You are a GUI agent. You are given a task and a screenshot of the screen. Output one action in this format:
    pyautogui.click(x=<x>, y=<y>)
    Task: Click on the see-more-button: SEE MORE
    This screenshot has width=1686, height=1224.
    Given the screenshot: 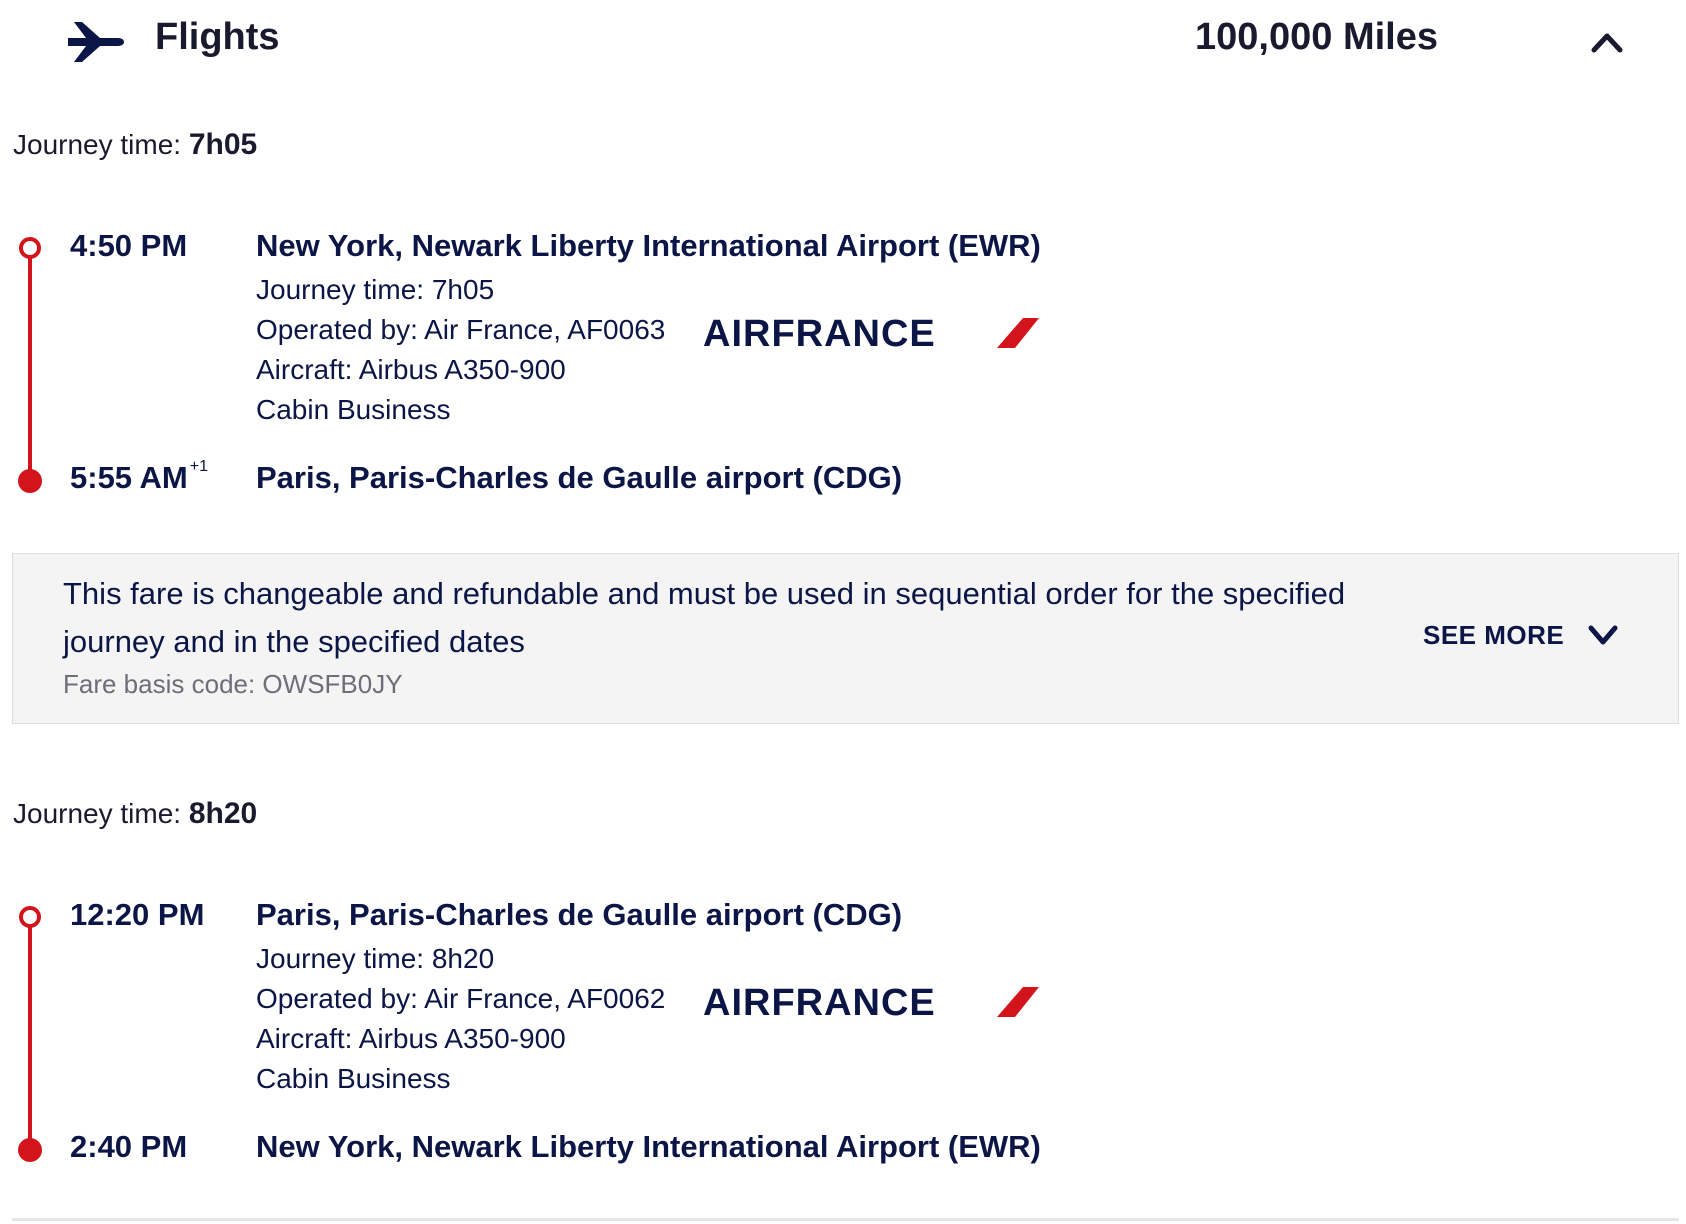 What is the action you would take?
    pyautogui.click(x=1493, y=635)
    